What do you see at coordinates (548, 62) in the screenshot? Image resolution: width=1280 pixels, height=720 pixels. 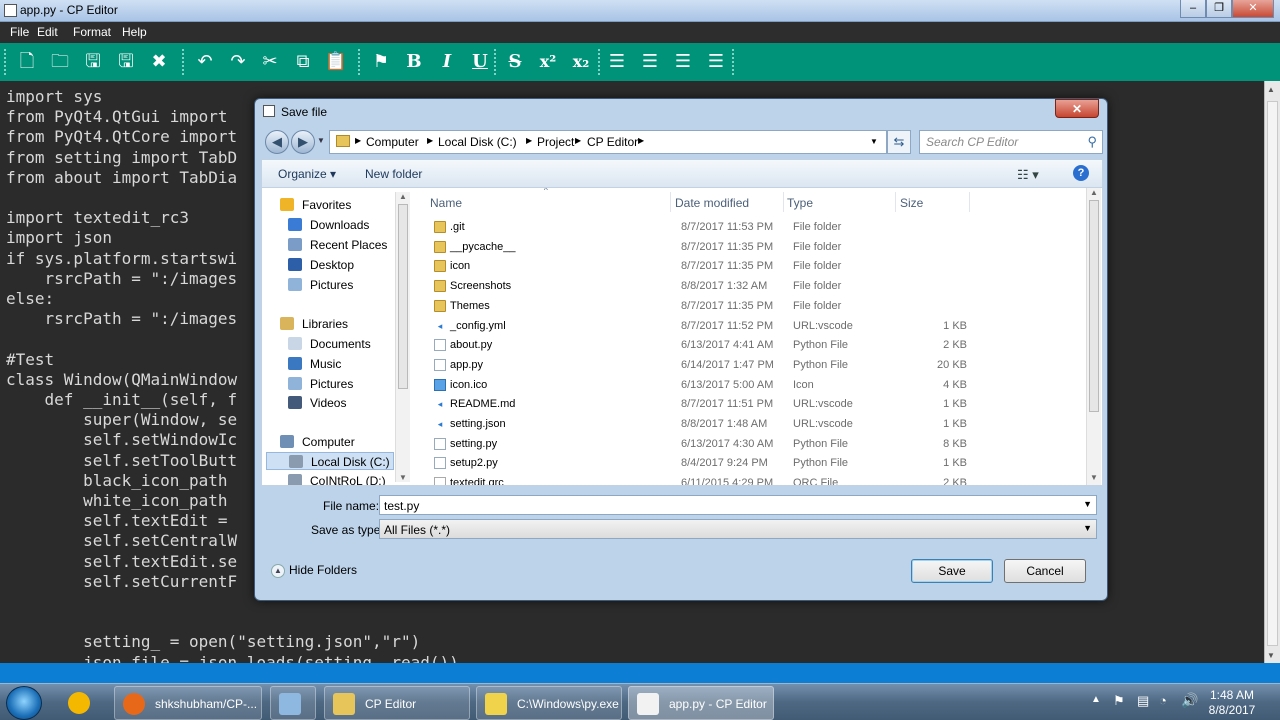 I see `superscript-icon: x²` at bounding box center [548, 62].